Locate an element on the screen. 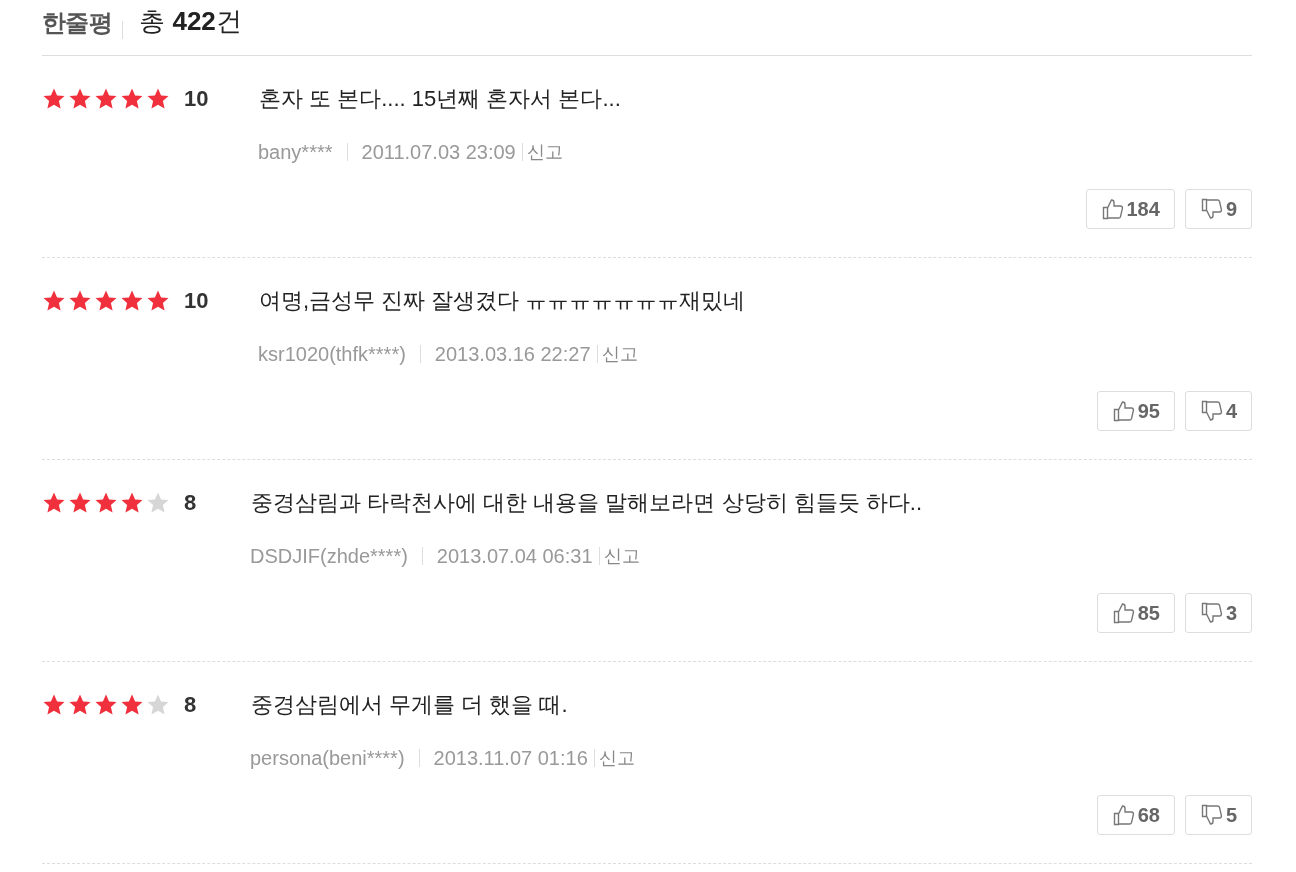 This screenshot has width=1296, height=872. review-text: 중경삼림과 타락천사에 대한 내용을 말해보라면 상당히 힘들듯 하다.. is located at coordinates (586, 503).